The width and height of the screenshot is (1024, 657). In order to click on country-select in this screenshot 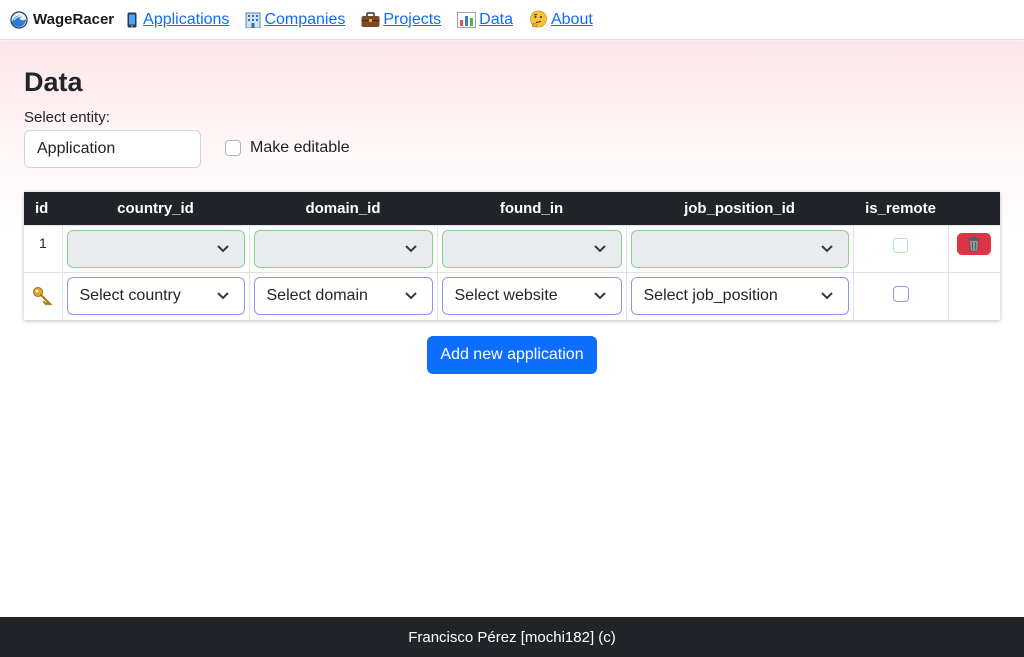, I will do `click(155, 248)`.